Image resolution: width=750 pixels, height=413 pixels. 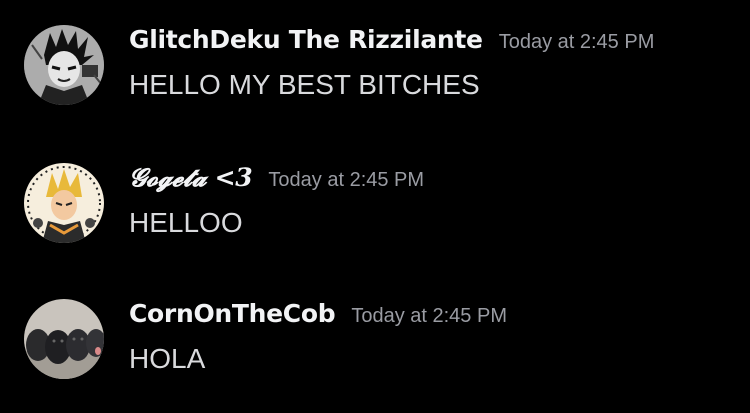 I want to click on message-content: HELLOO, so click(x=186, y=222).